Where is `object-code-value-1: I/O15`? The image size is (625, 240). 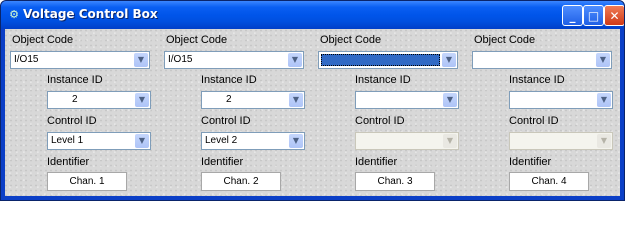 object-code-value-1: I/O15 is located at coordinates (26, 59).